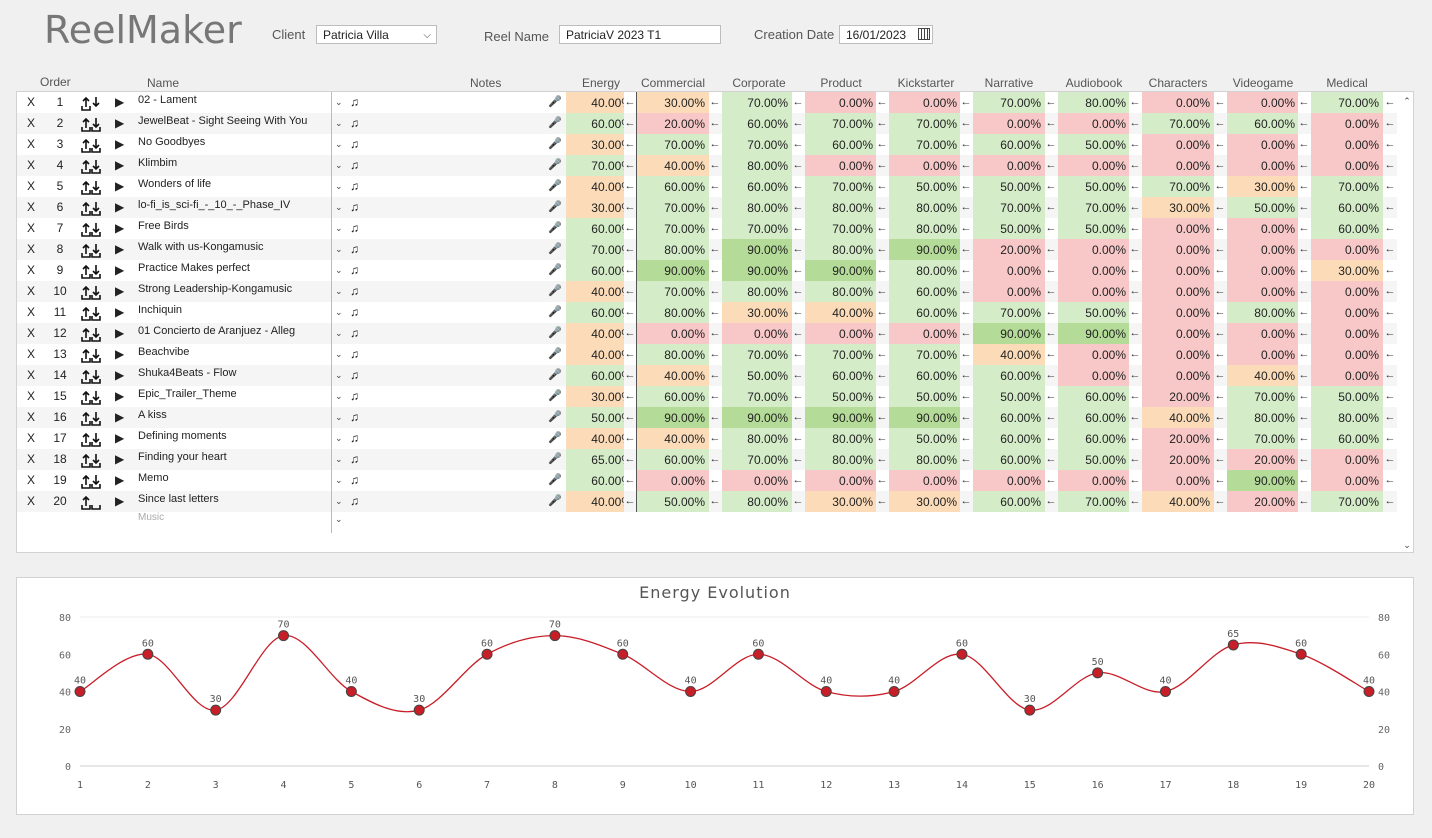 The image size is (1432, 838). Describe the element at coordinates (1009, 83) in the screenshot. I see `column-header-narrative: Narrative` at that location.